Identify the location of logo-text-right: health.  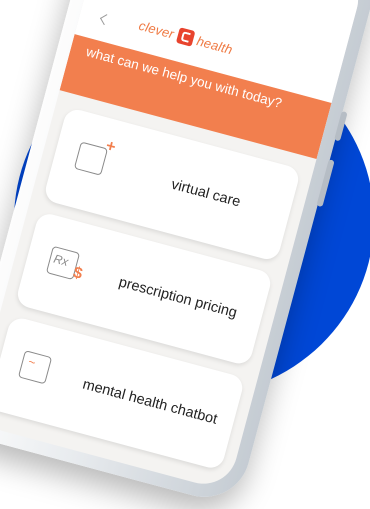
(215, 44).